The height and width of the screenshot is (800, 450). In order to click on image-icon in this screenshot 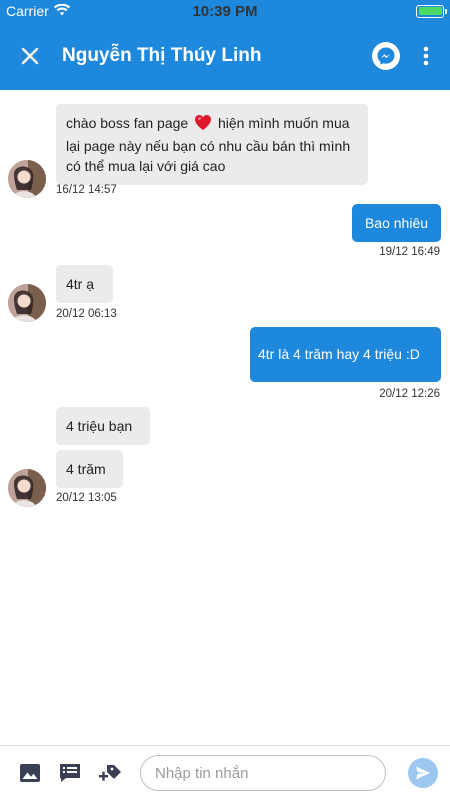, I will do `click(30, 773)`.